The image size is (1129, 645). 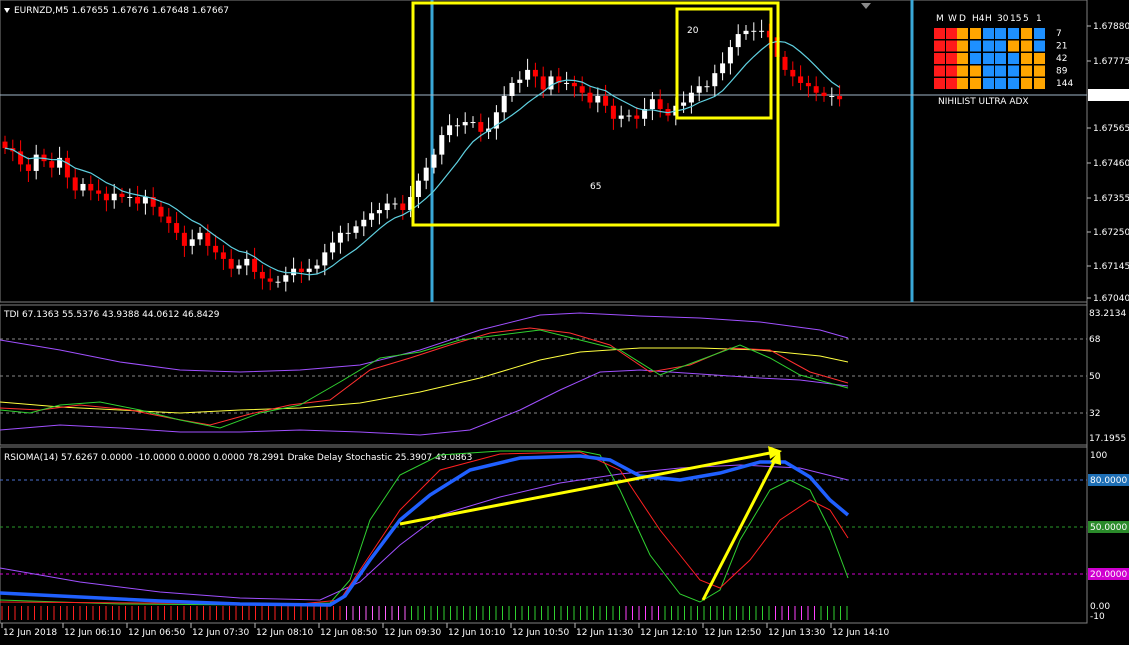 I want to click on tdi-tick-label: 83.2134, so click(x=1107, y=314).